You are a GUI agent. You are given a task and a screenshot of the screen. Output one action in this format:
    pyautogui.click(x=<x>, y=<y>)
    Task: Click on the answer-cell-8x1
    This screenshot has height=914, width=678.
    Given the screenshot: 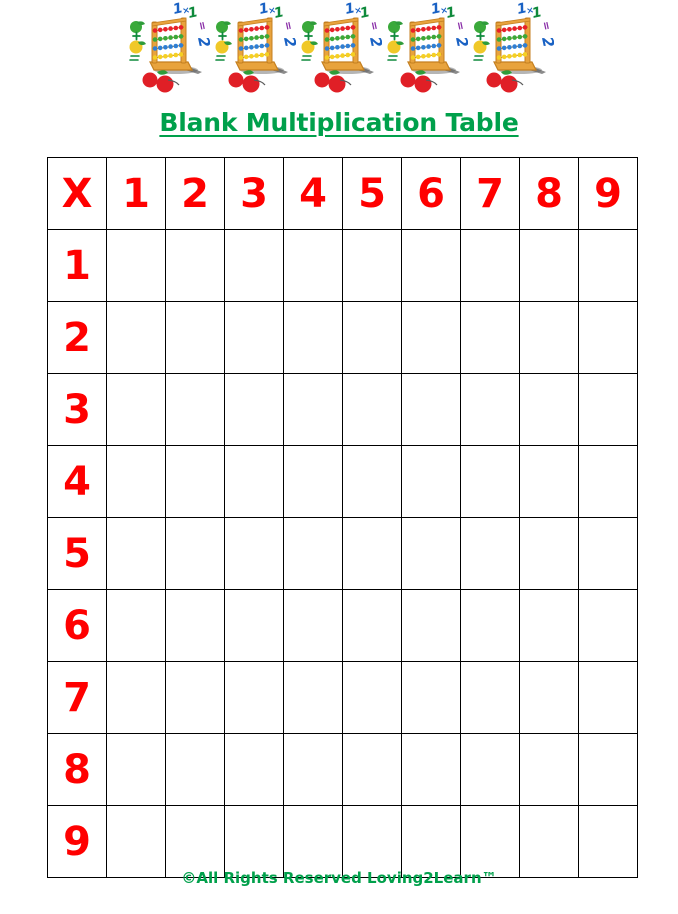 What is the action you would take?
    pyautogui.click(x=136, y=769)
    